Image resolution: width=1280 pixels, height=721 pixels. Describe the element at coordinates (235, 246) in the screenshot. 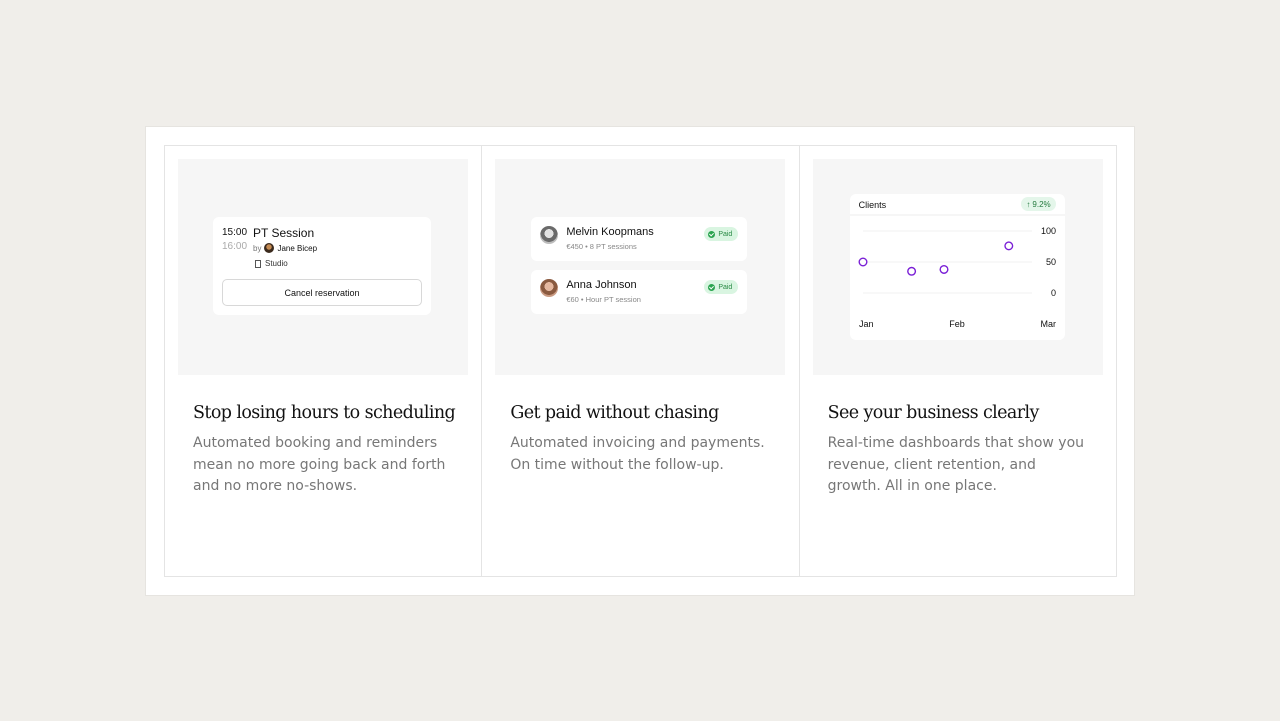

I see `booking-end-time: 16:00` at that location.